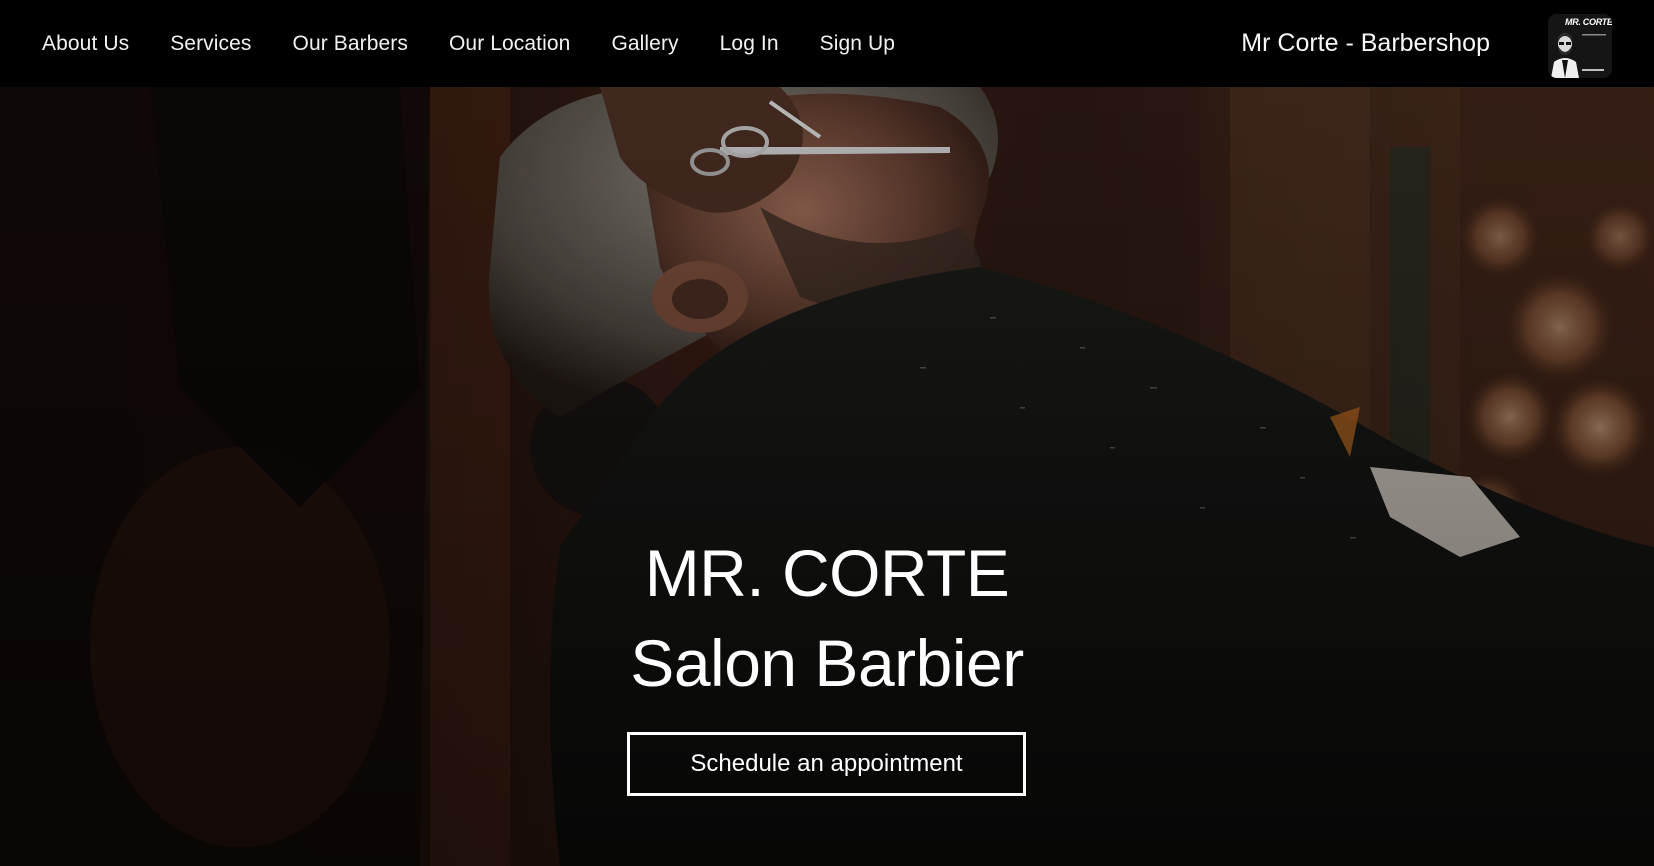 This screenshot has width=1654, height=866. What do you see at coordinates (857, 44) in the screenshot?
I see `nav-sign-up: Sign Up` at bounding box center [857, 44].